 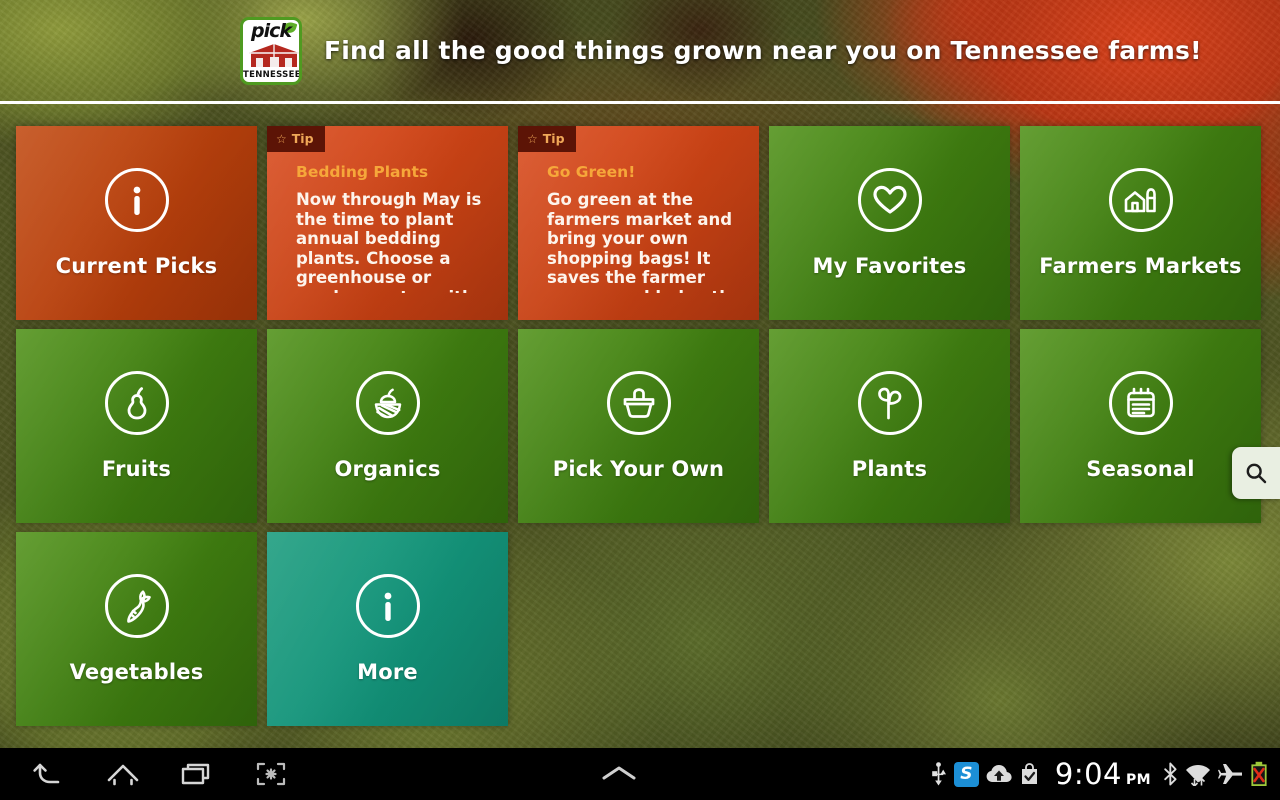 What do you see at coordinates (1230, 774) in the screenshot?
I see `airplane-mode-icon` at bounding box center [1230, 774].